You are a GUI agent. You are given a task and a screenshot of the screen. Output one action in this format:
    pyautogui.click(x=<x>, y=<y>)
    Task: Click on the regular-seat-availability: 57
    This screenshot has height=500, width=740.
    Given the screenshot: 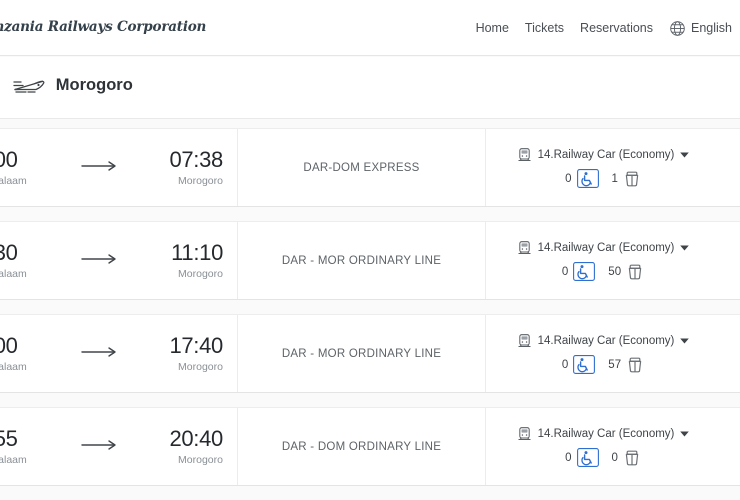 What is the action you would take?
    pyautogui.click(x=626, y=365)
    